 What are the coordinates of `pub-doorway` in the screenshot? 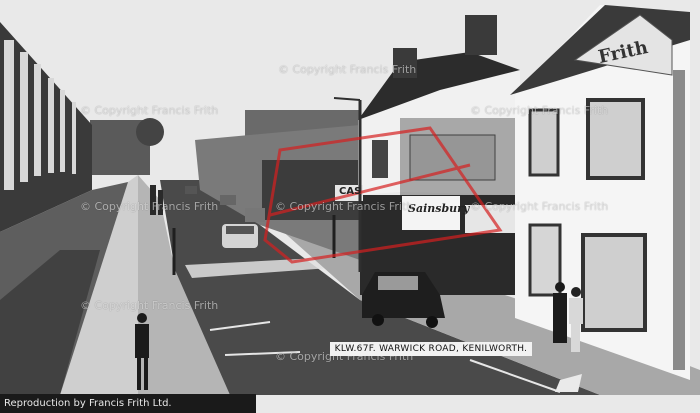 It's located at (614, 282).